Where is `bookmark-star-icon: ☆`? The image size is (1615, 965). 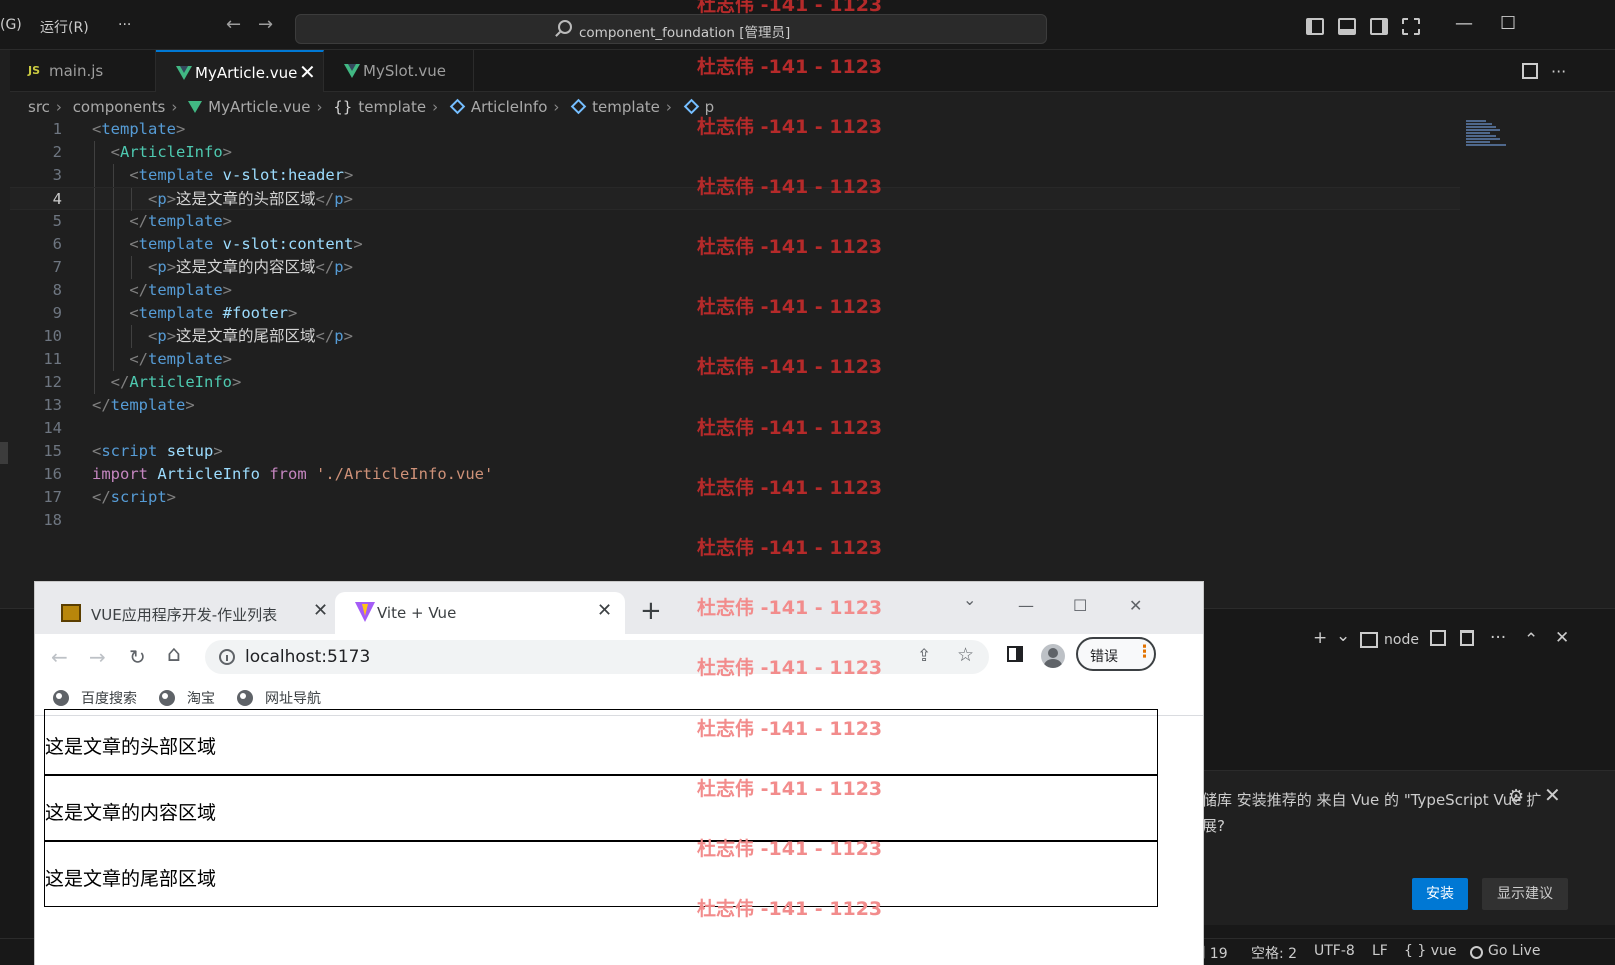
bookmark-star-icon: ☆ is located at coordinates (965, 655).